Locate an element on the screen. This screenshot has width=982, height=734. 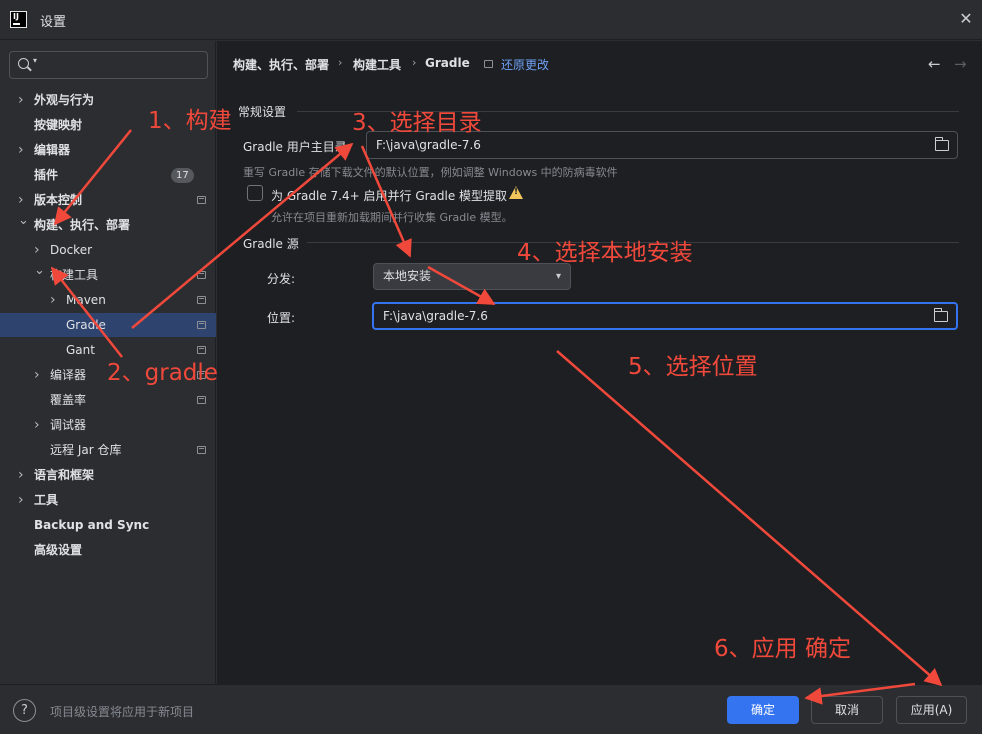
sidebar-item: 远程 Jar 仓库 is located at coordinates (108, 450).